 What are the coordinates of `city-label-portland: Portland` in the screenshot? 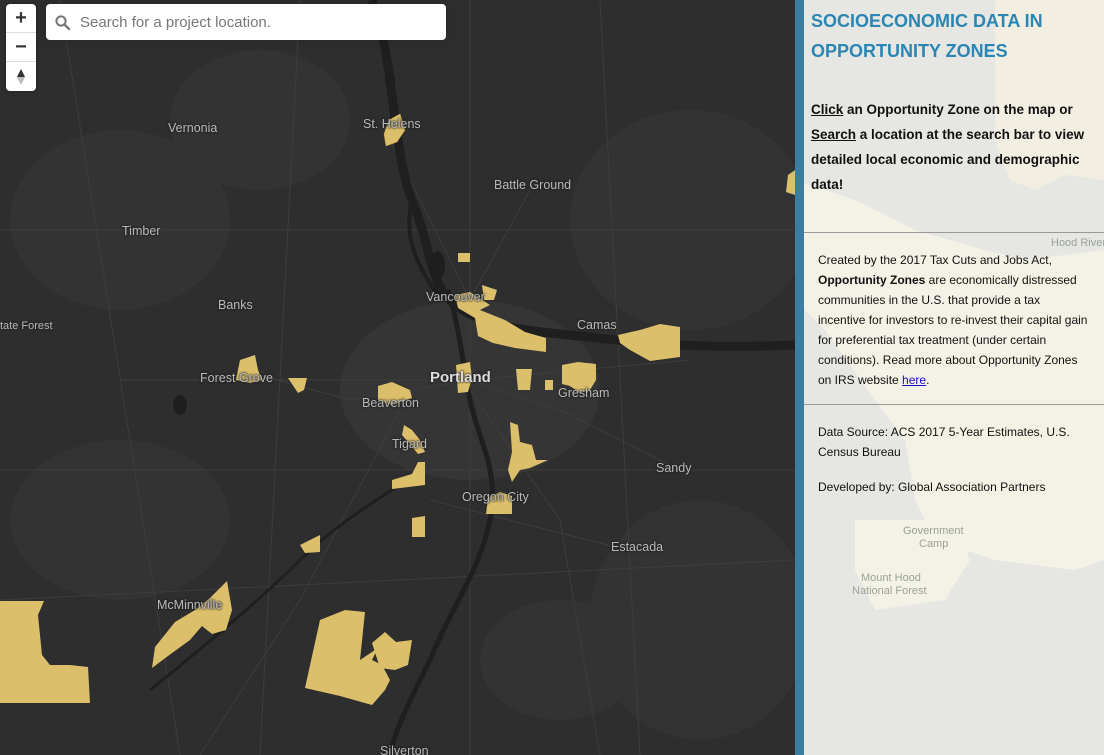 It's located at (460, 377).